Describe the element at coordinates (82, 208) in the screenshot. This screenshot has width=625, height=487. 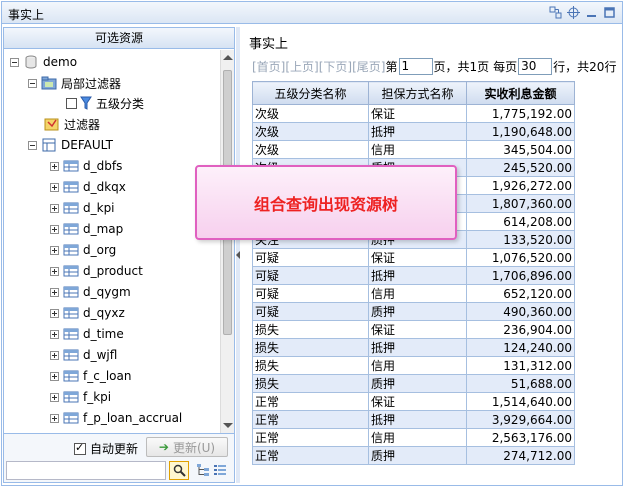
I see `tree-node-table: d_kpi` at that location.